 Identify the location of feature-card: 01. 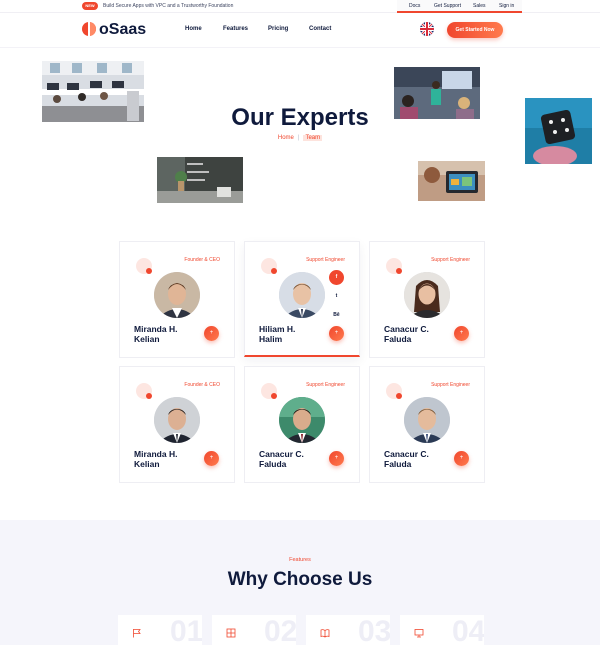
(160, 630).